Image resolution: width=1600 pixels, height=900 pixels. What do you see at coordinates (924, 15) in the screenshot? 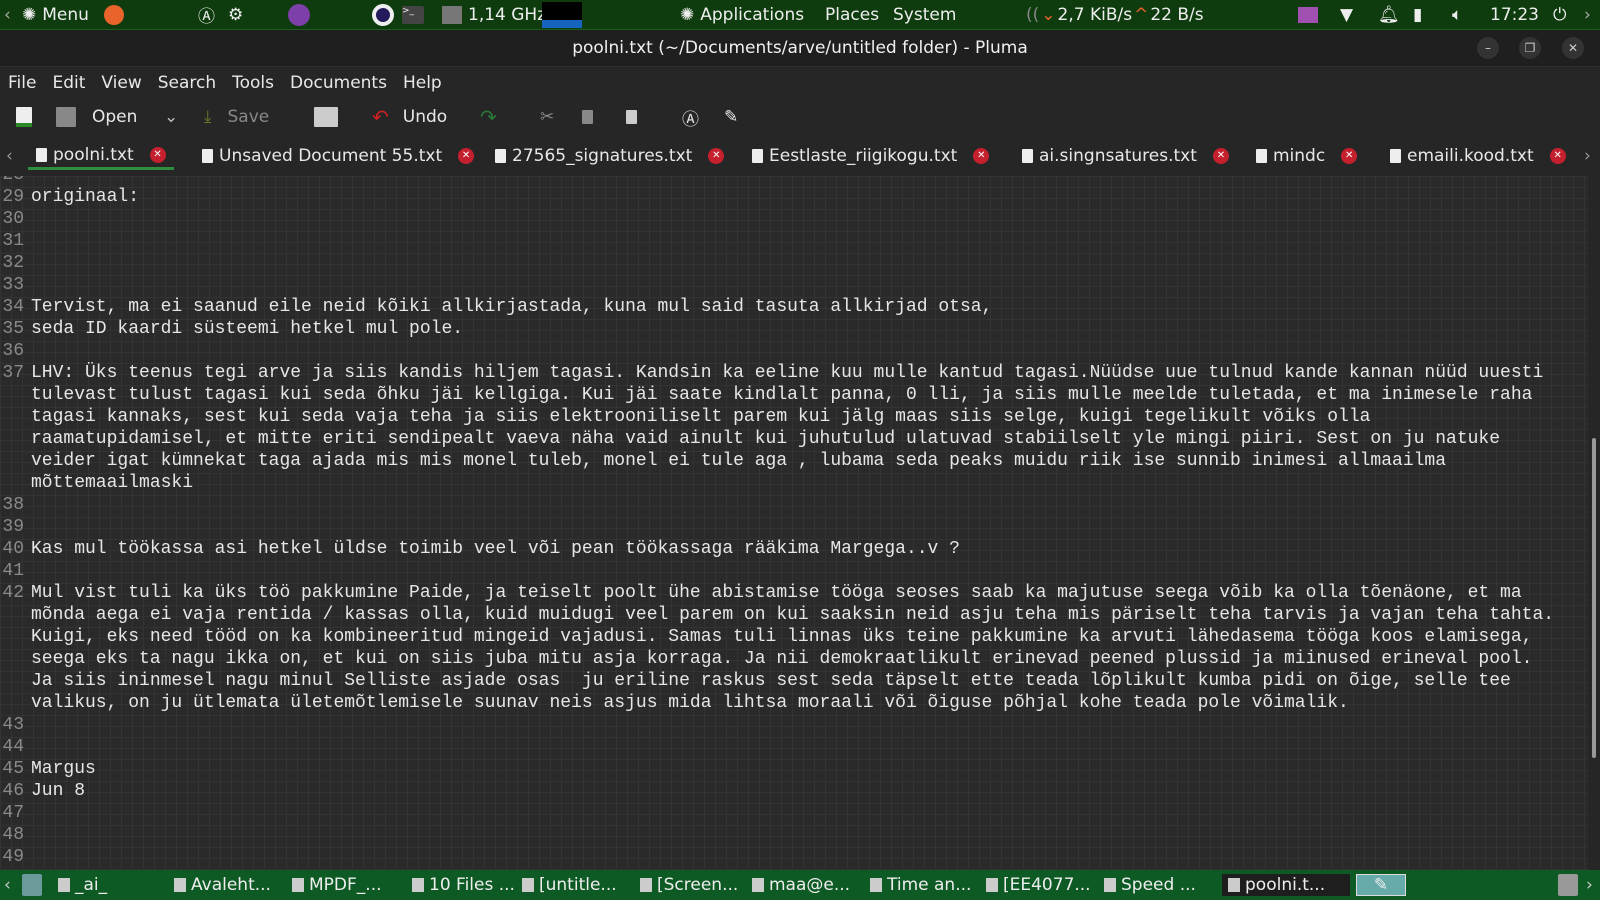
I see `system-menu: System` at bounding box center [924, 15].